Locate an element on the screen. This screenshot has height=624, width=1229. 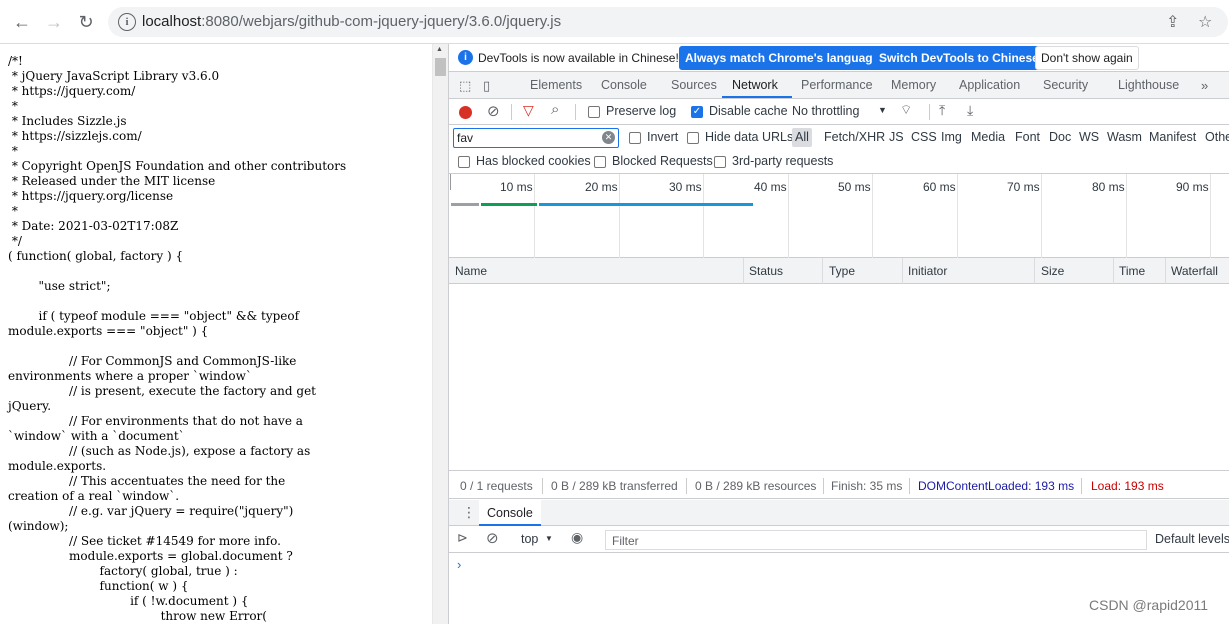
network-conditions-icon: ⌔ is located at coordinates (906, 110).